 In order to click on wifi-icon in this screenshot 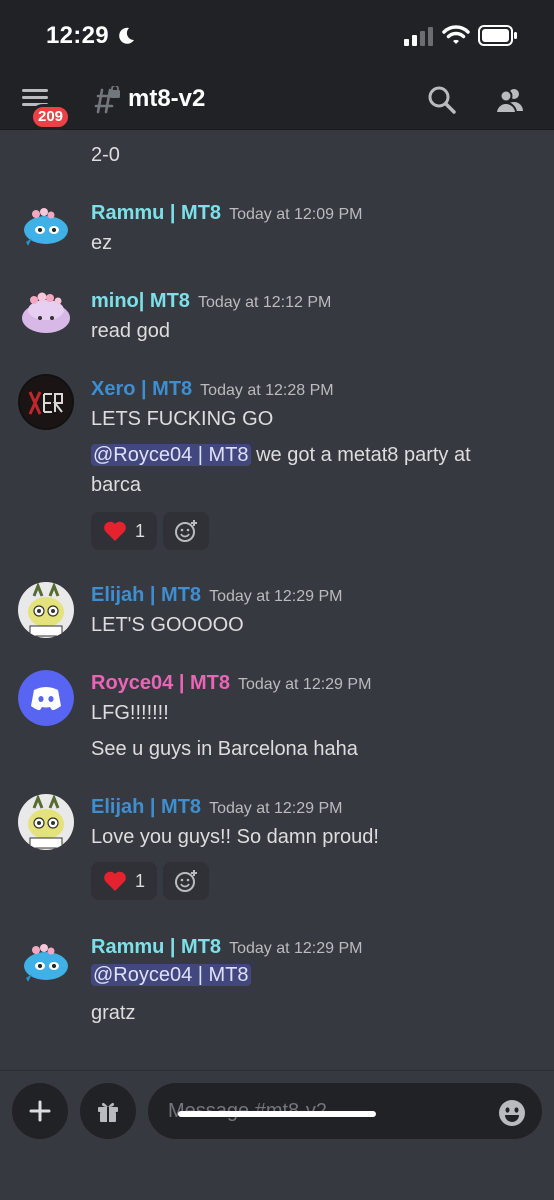, I will do `click(456, 34)`.